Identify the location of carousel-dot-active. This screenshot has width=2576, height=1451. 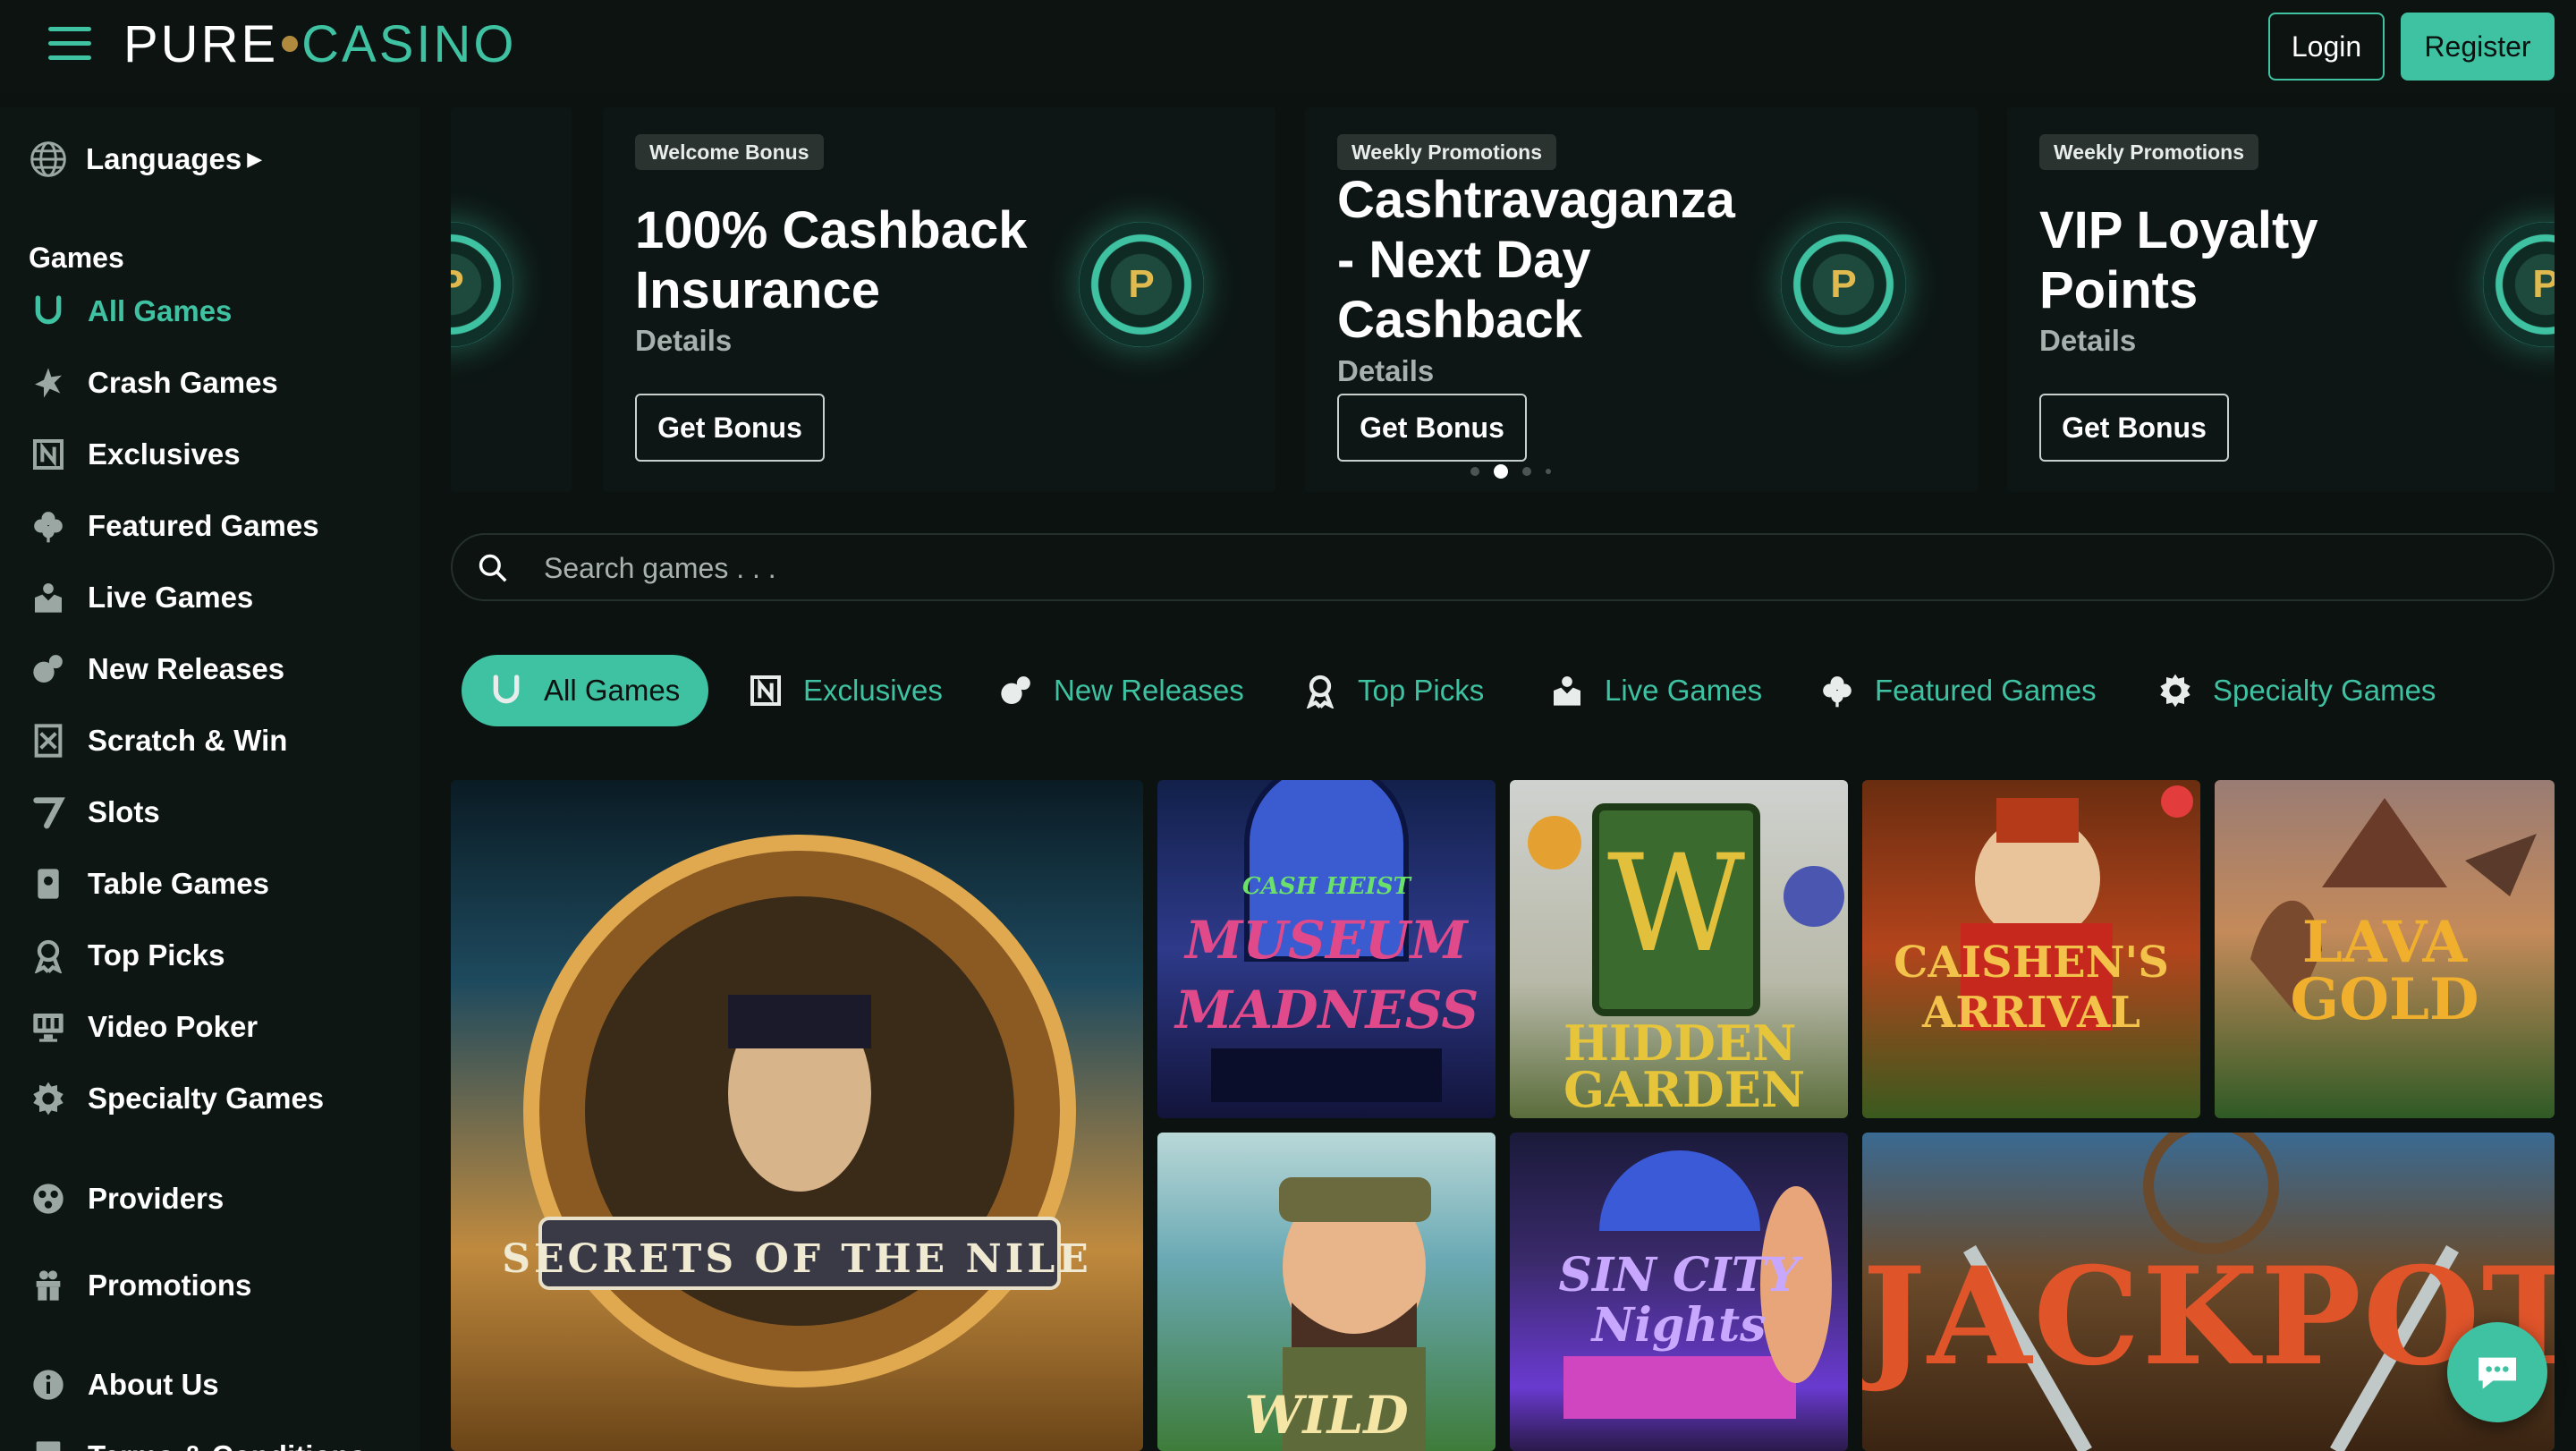
(1501, 472).